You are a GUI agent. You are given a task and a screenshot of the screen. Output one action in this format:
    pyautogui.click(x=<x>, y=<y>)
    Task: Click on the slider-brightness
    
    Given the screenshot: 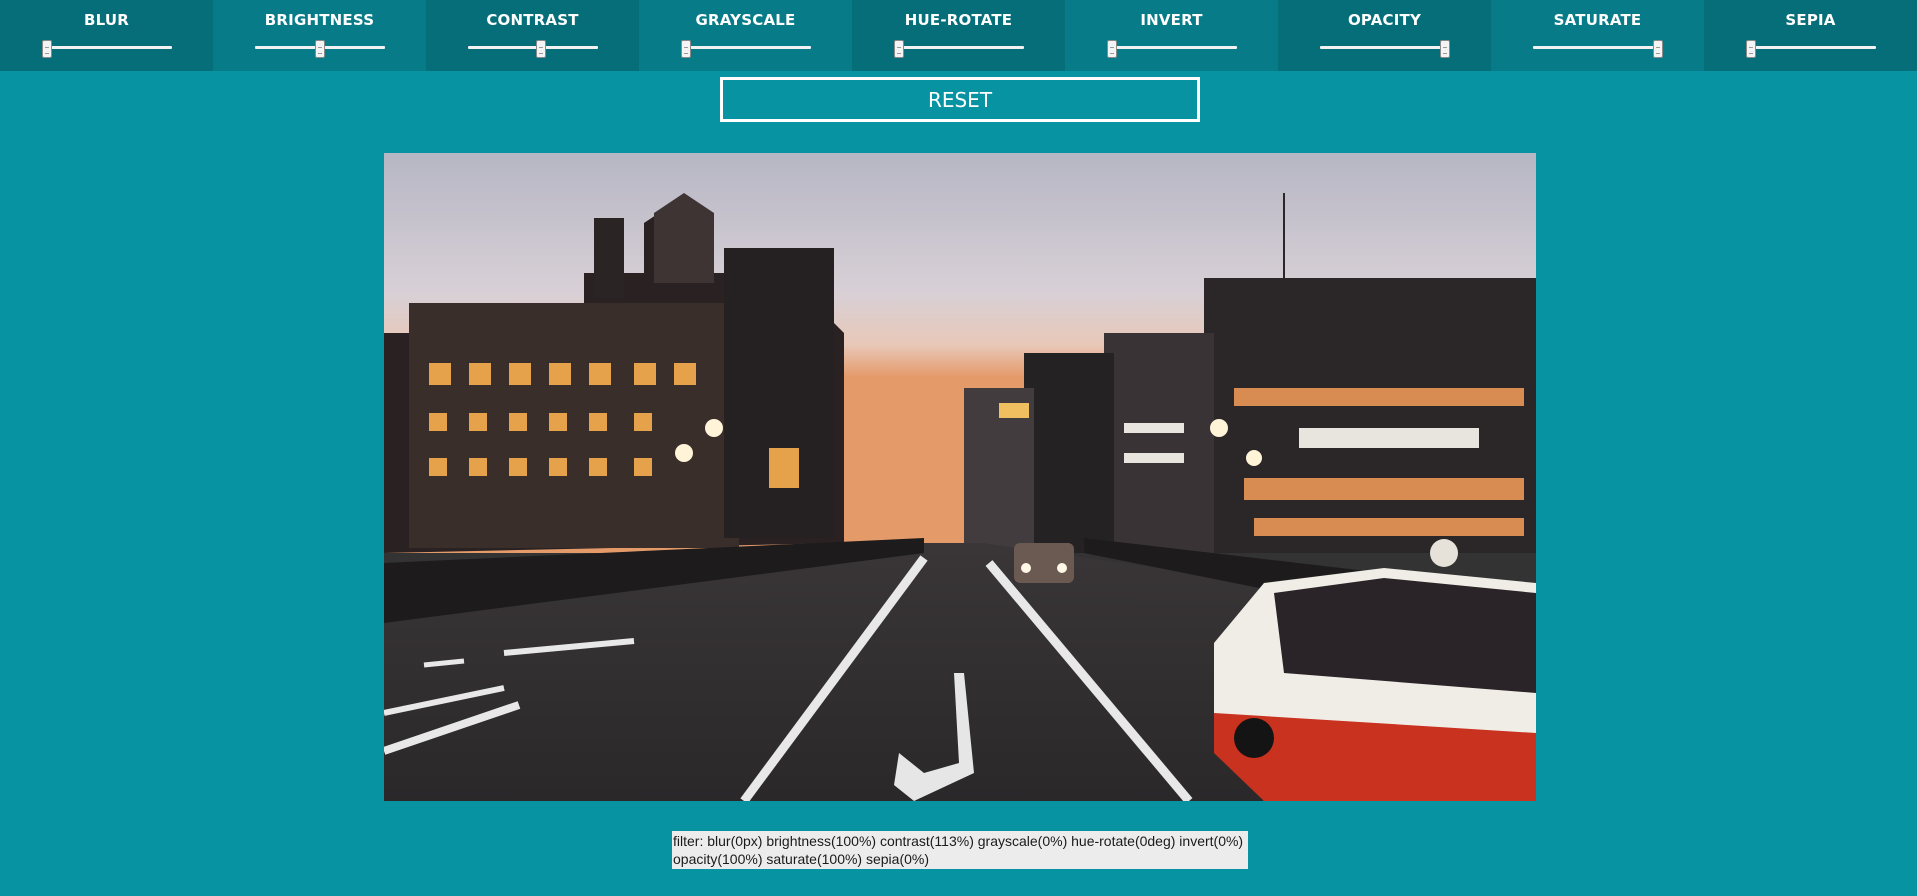 What is the action you would take?
    pyautogui.click(x=319, y=49)
    